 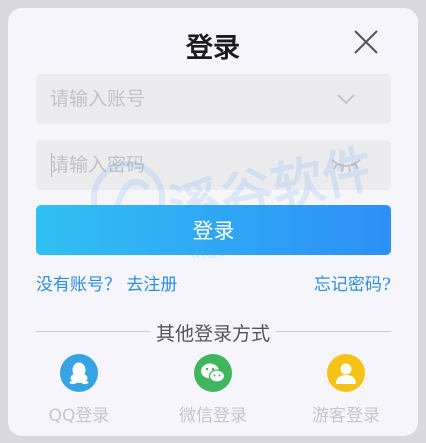 I want to click on guest-icon, so click(x=346, y=373).